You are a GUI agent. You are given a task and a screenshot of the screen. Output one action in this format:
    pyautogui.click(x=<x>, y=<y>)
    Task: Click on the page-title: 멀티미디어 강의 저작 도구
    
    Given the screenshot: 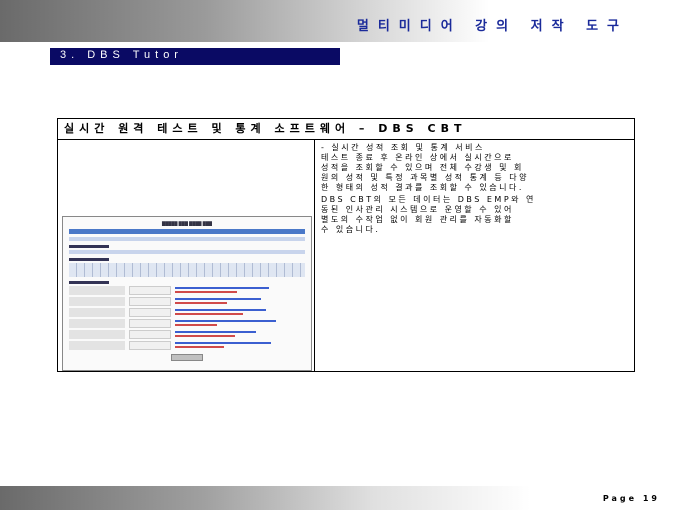 What is the action you would take?
    pyautogui.click(x=492, y=26)
    